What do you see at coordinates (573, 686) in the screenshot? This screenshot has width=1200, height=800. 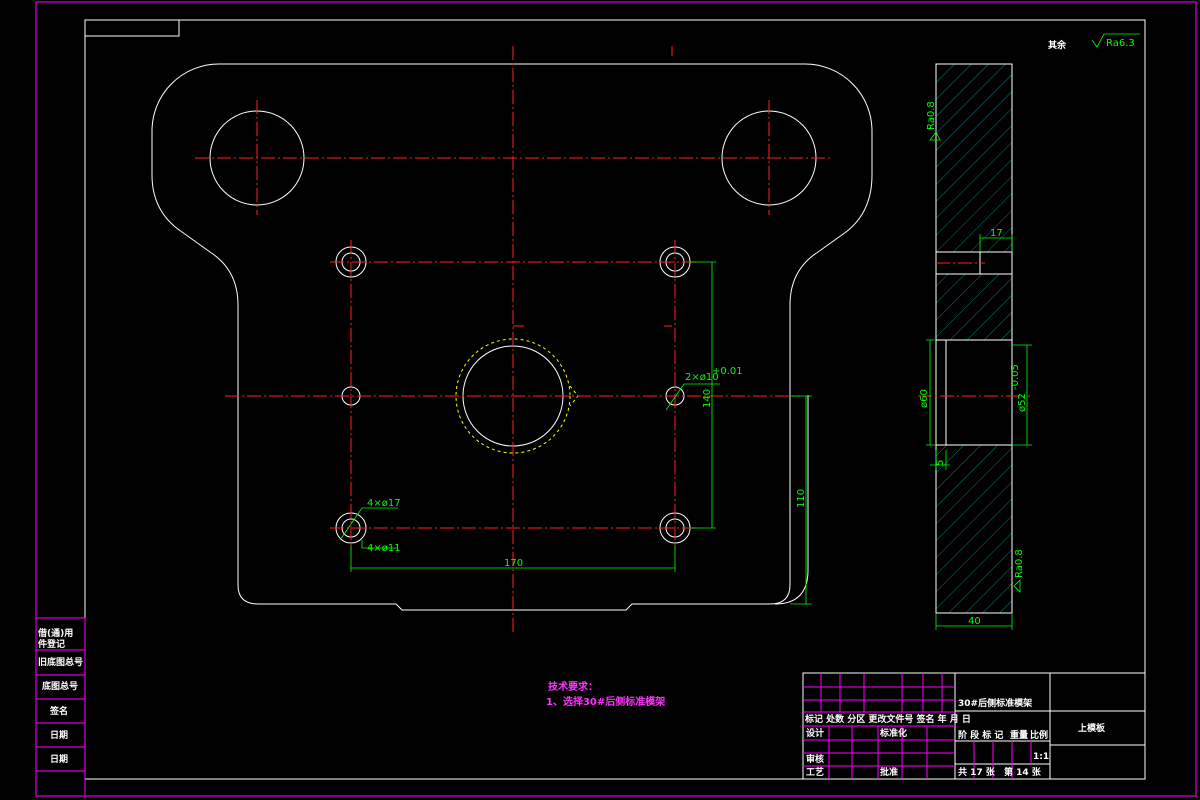 I see `tech-req-title: 技术要求：` at bounding box center [573, 686].